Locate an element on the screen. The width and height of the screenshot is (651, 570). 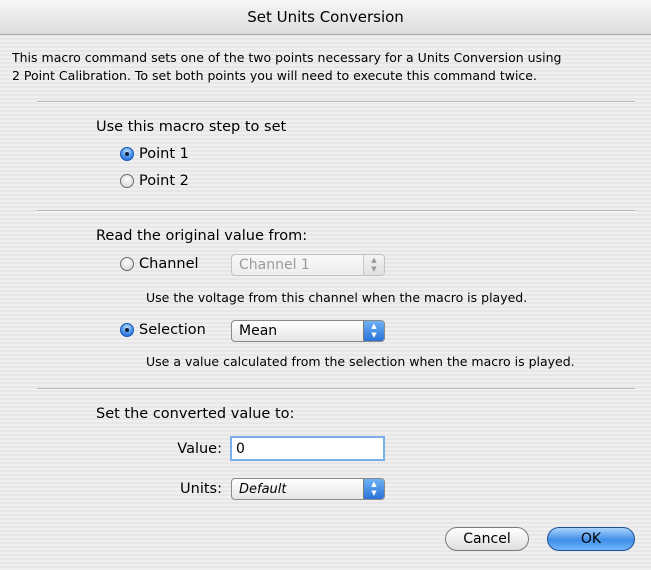
channel-popup-value: Channel 1 is located at coordinates (274, 265).